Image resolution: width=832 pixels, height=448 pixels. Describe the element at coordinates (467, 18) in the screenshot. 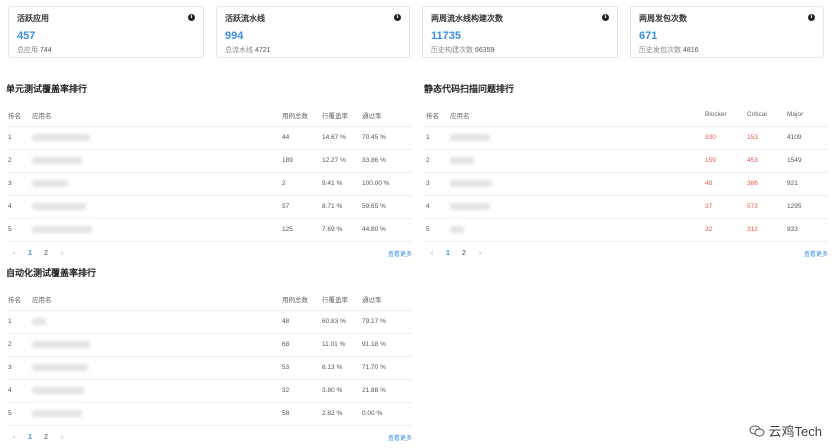

I see `card-title: 两周流水线构建次数` at that location.